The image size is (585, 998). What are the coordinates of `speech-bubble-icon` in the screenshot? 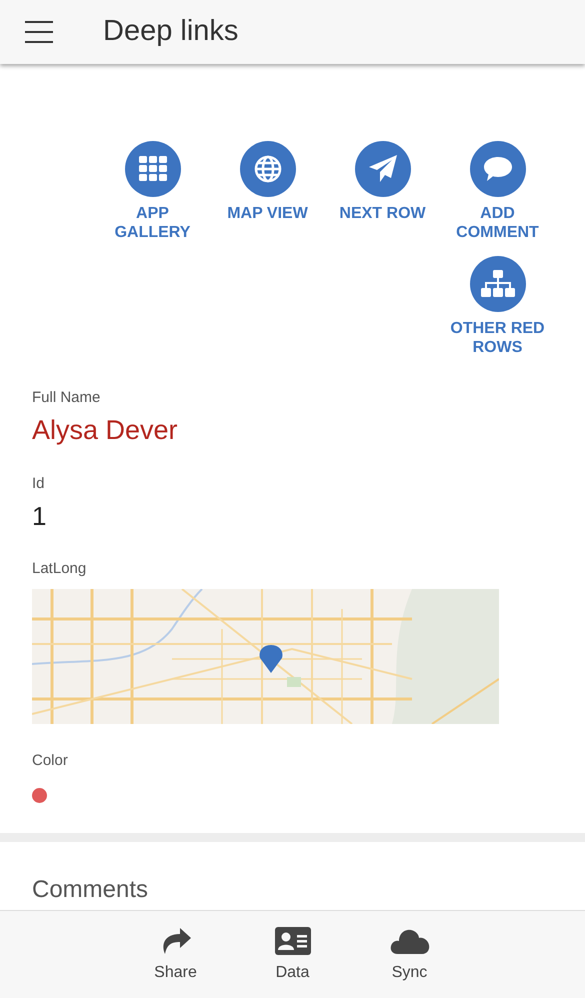 It's located at (497, 169).